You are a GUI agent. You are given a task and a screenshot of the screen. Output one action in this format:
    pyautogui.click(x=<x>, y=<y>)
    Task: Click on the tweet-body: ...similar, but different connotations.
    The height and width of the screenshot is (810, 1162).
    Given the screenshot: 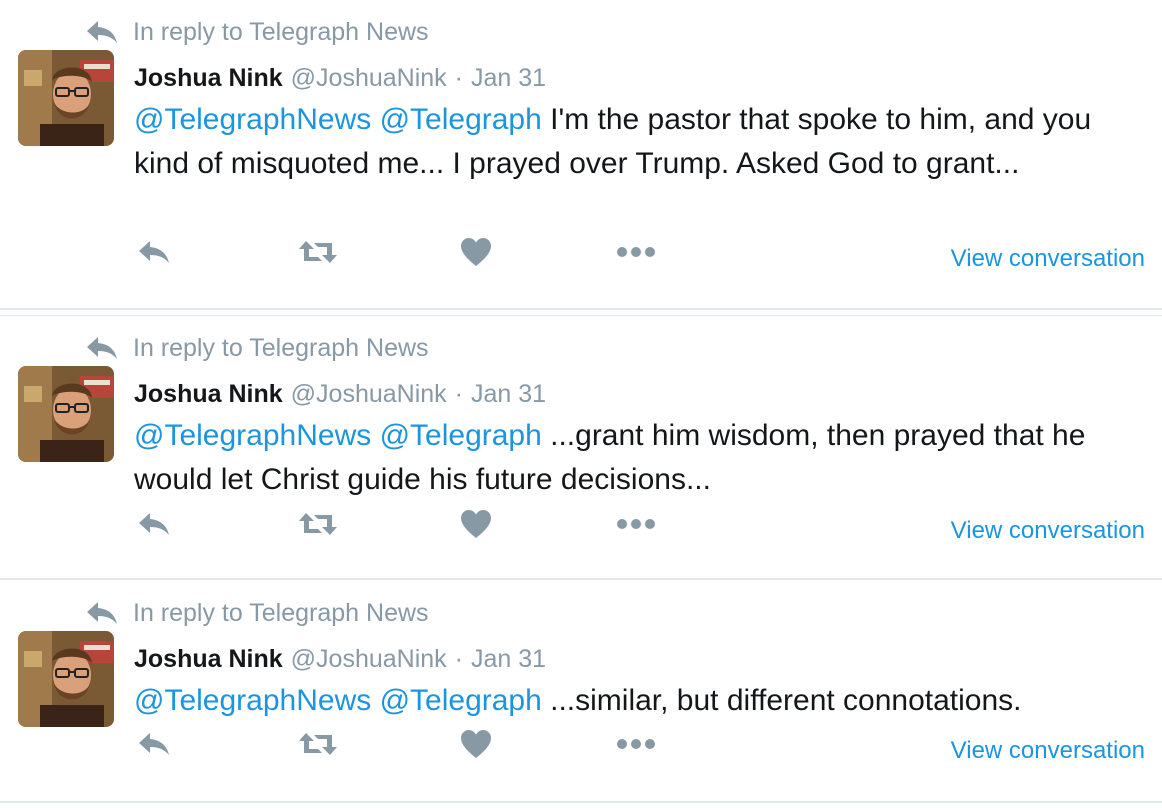 What is the action you would take?
    pyautogui.click(x=781, y=700)
    